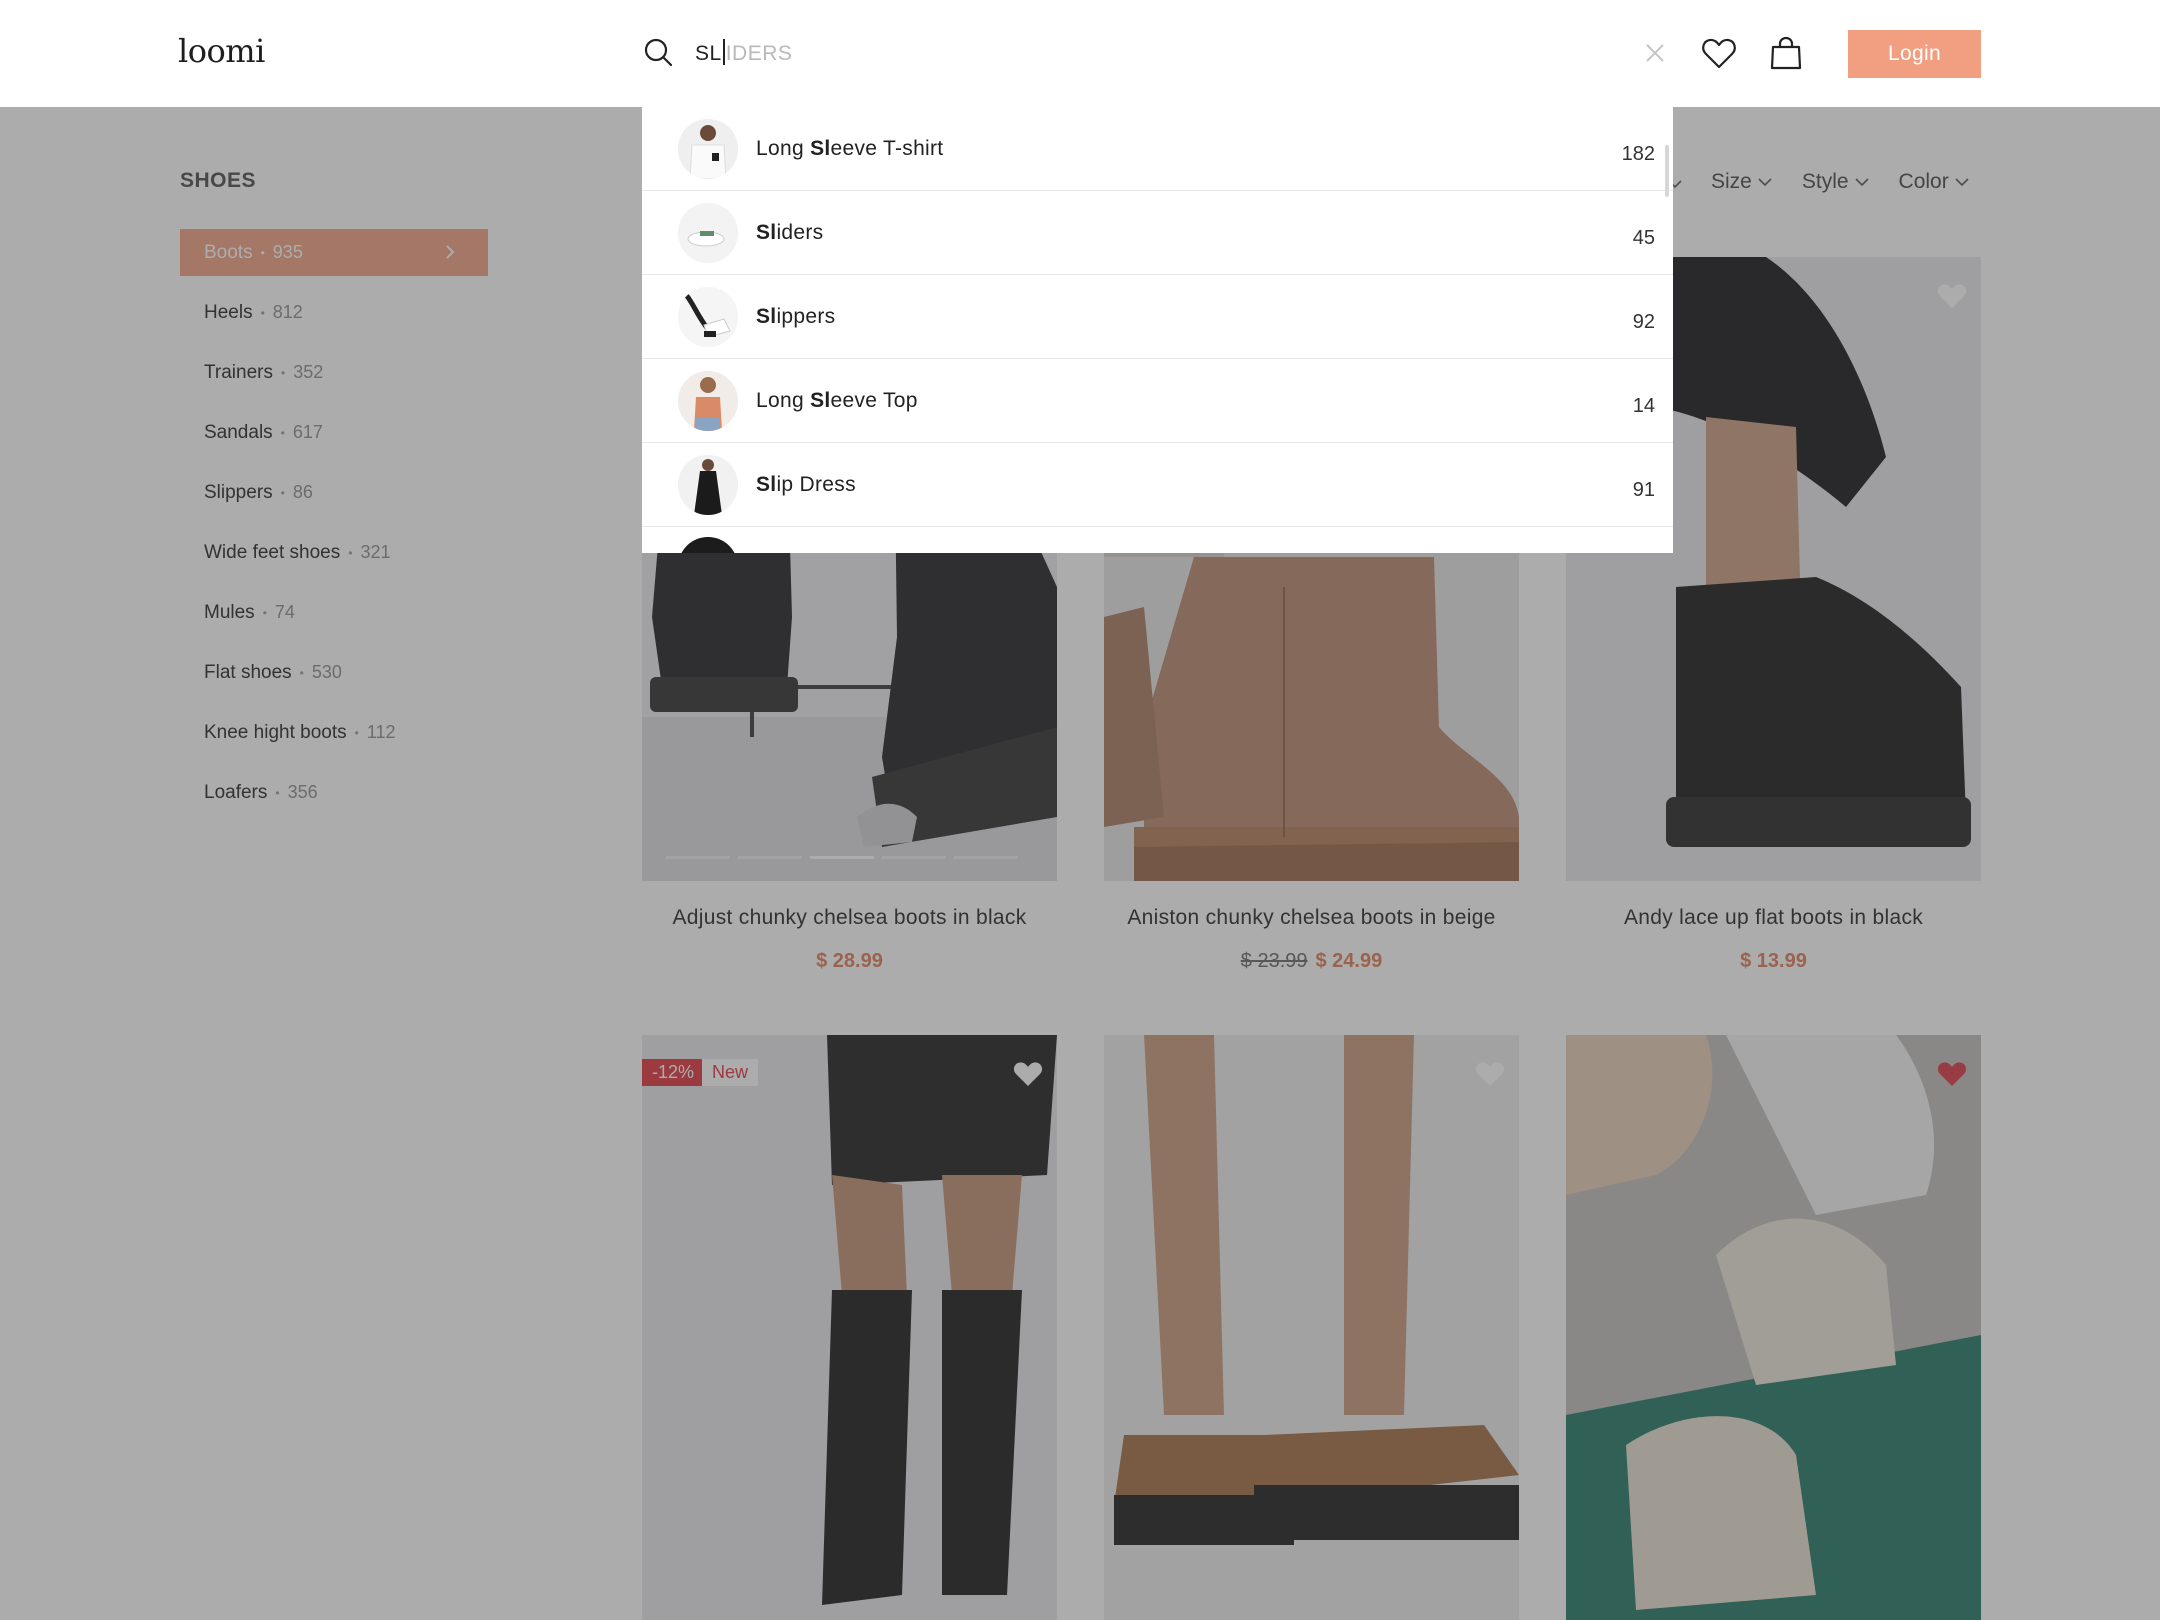  I want to click on sandal-photo, so click(1311, 1327).